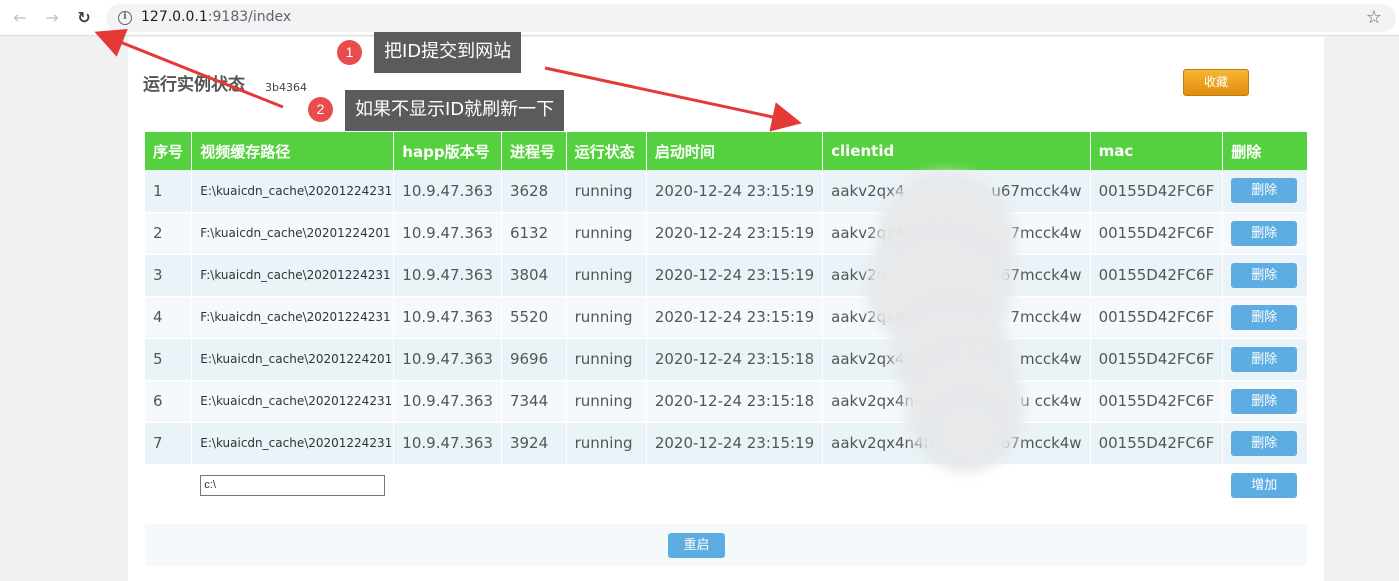 This screenshot has height=581, width=1399. What do you see at coordinates (320, 109) in the screenshot?
I see `annotation-badge-2: 2` at bounding box center [320, 109].